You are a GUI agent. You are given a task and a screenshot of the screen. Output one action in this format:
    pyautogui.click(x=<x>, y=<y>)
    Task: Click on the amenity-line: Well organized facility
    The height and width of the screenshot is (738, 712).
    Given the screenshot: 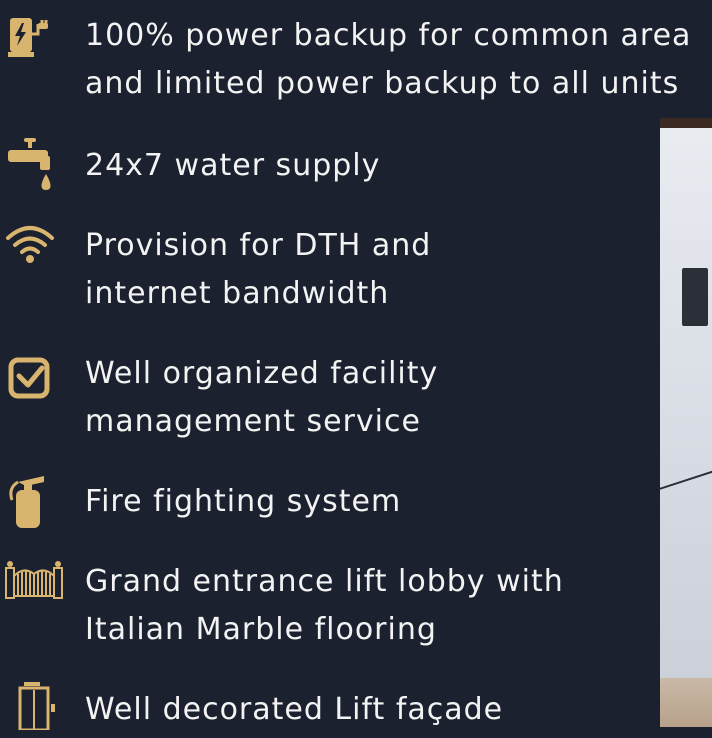 What is the action you would take?
    pyautogui.click(x=262, y=373)
    